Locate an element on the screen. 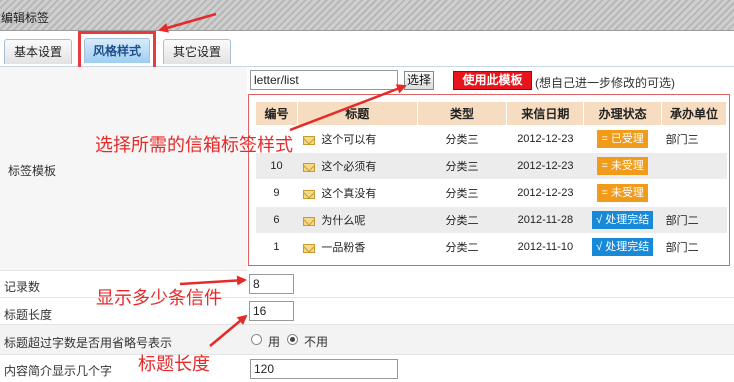 The width and height of the screenshot is (734, 382). row-title: 为什么呢 is located at coordinates (343, 221).